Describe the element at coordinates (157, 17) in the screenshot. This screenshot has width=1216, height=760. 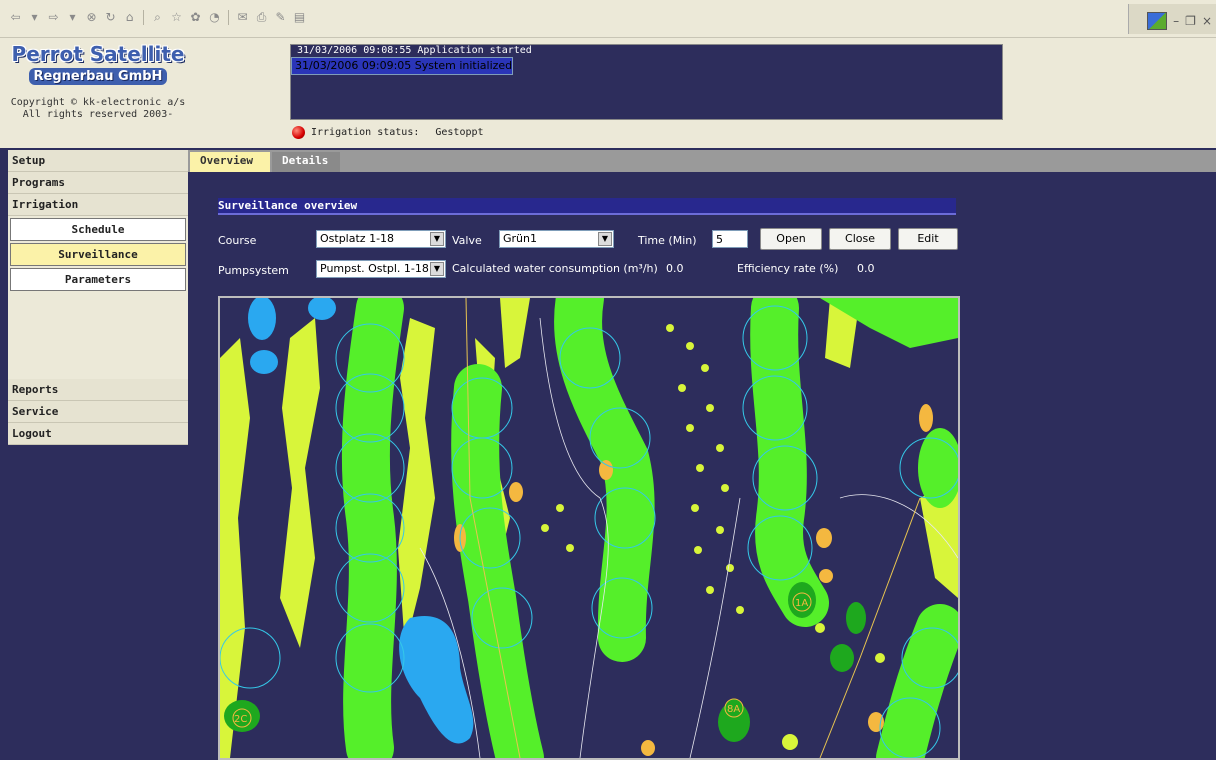
I see `search-icon: ⌕` at that location.